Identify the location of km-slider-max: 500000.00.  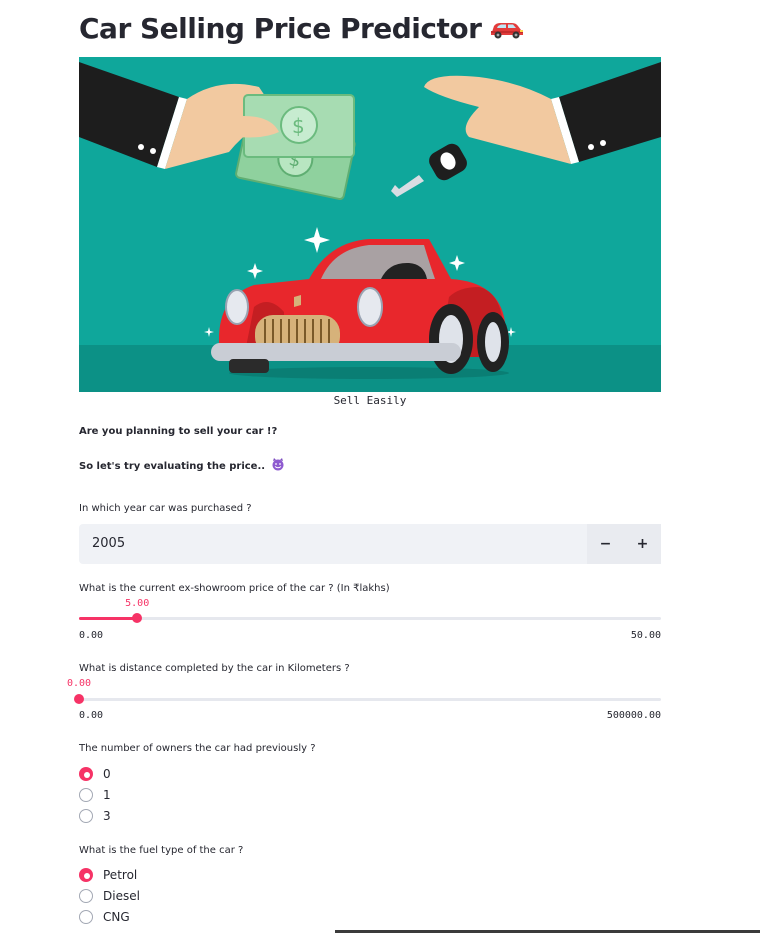
(633, 715).